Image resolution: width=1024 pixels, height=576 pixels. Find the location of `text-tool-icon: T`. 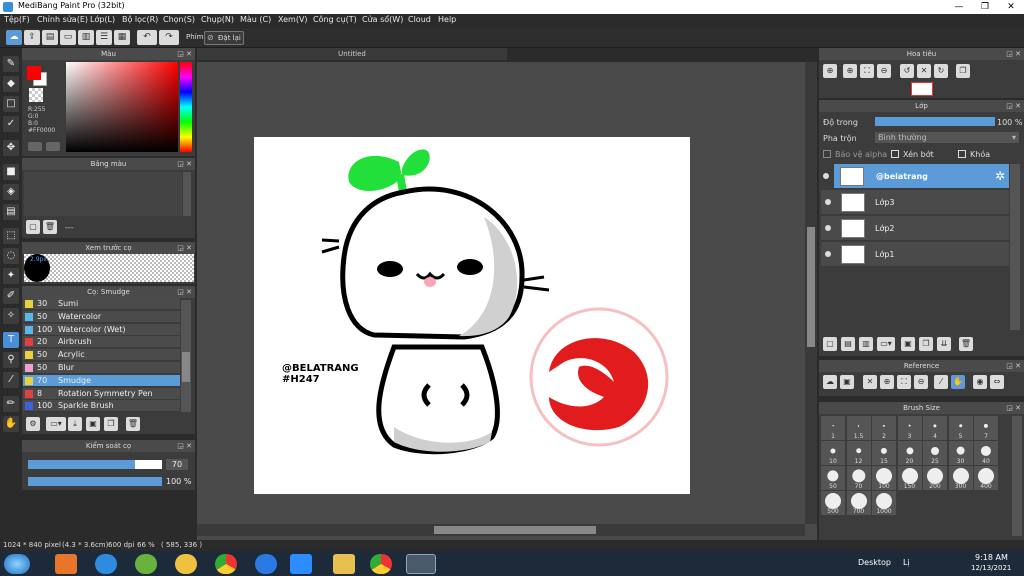

text-tool-icon: T is located at coordinates (11, 340).